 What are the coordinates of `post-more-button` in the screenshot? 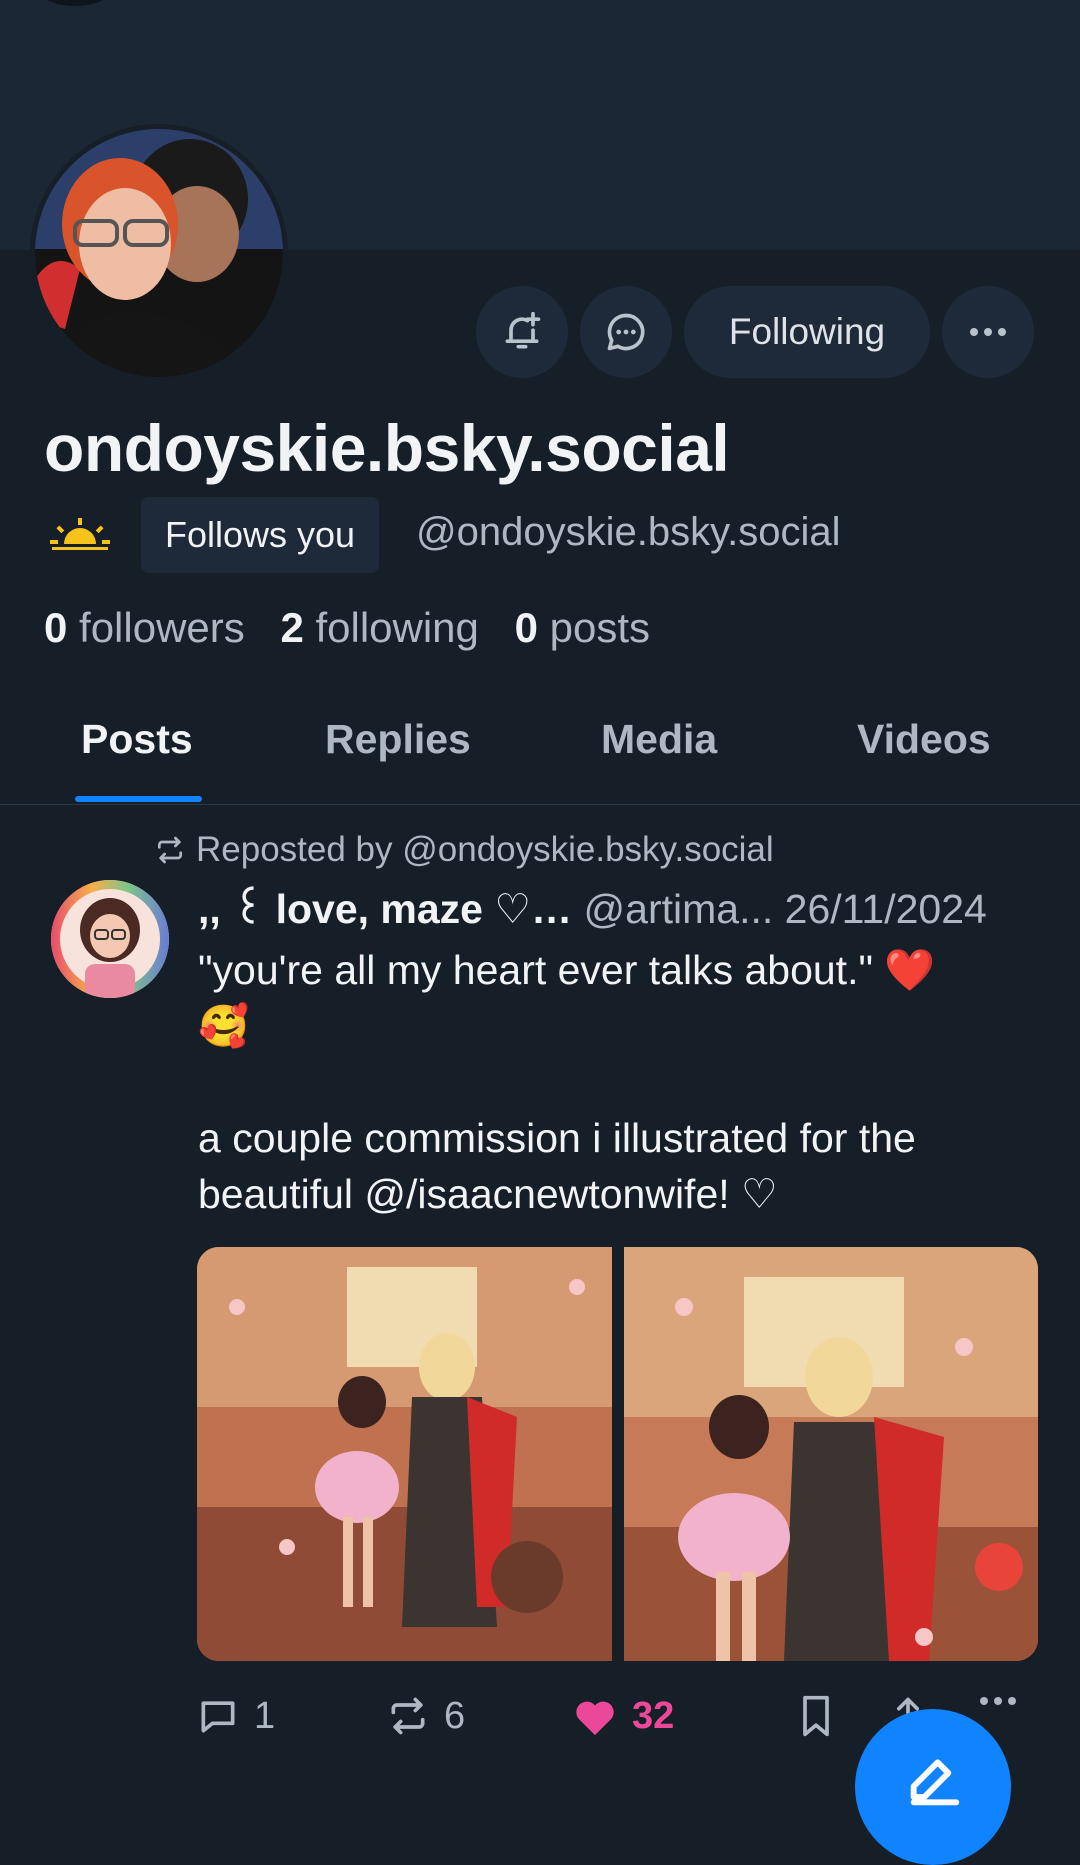 It's located at (998, 1701).